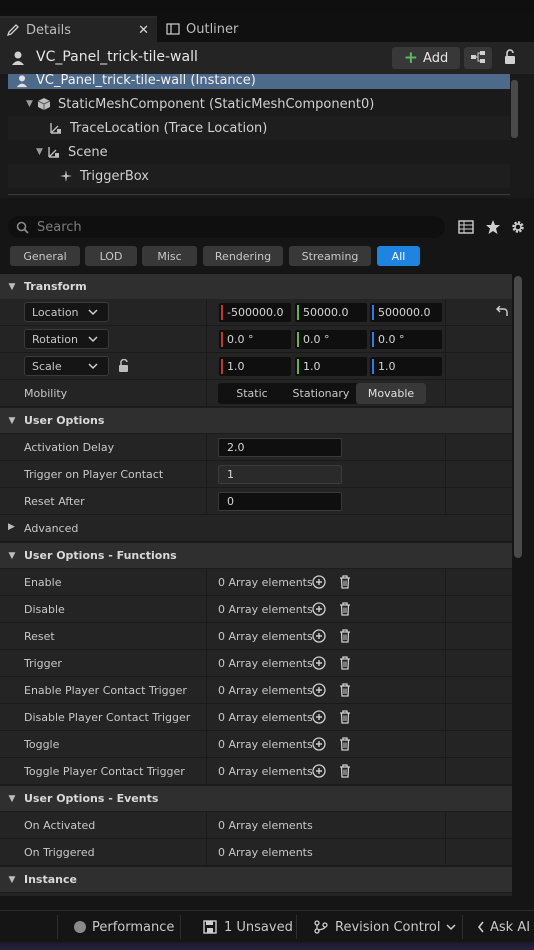  Describe the element at coordinates (236, 366) in the screenshot. I see `field-value: 1.0` at that location.